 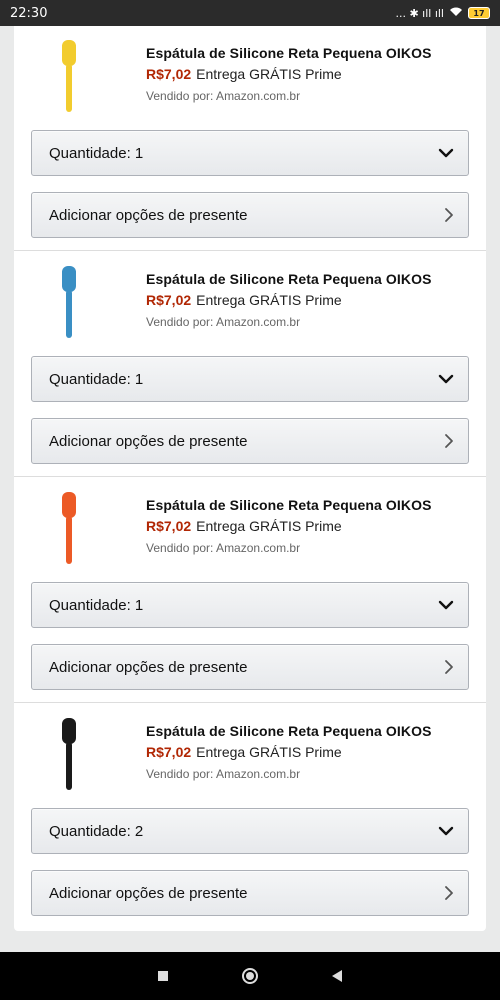 What do you see at coordinates (250, 831) in the screenshot?
I see `quantity-dropdown: Quantidade: 2` at bounding box center [250, 831].